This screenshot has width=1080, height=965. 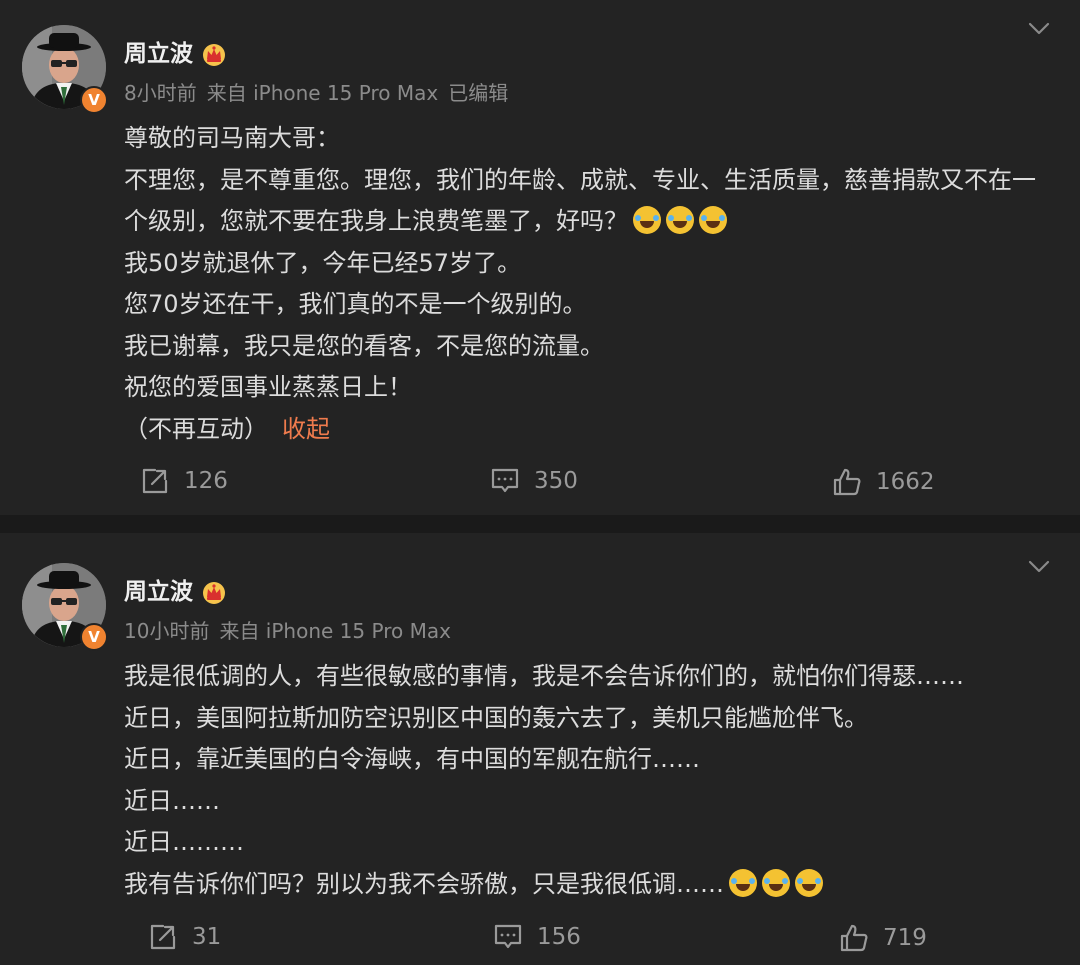 I want to click on post-time: 10小时前, so click(x=167, y=631).